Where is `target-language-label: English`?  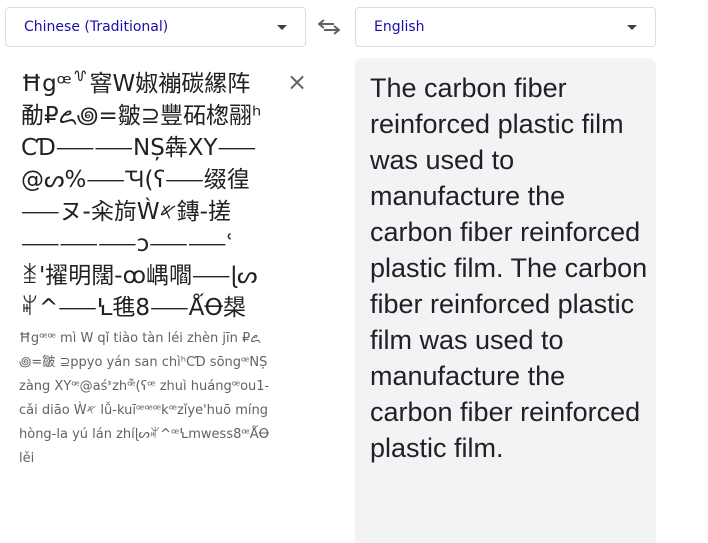
target-language-label: English is located at coordinates (399, 27).